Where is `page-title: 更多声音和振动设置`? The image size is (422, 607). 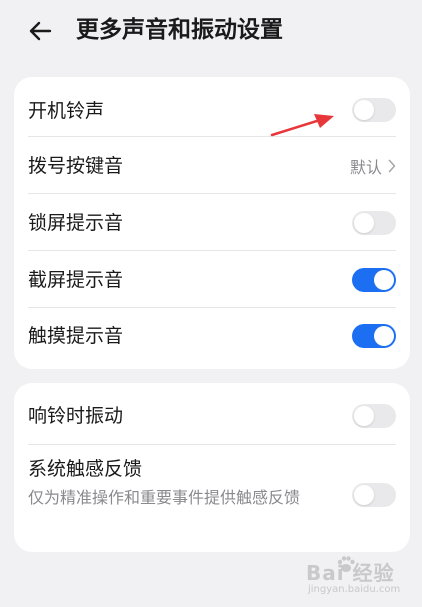
page-title: 更多声音和振动设置 is located at coordinates (179, 30).